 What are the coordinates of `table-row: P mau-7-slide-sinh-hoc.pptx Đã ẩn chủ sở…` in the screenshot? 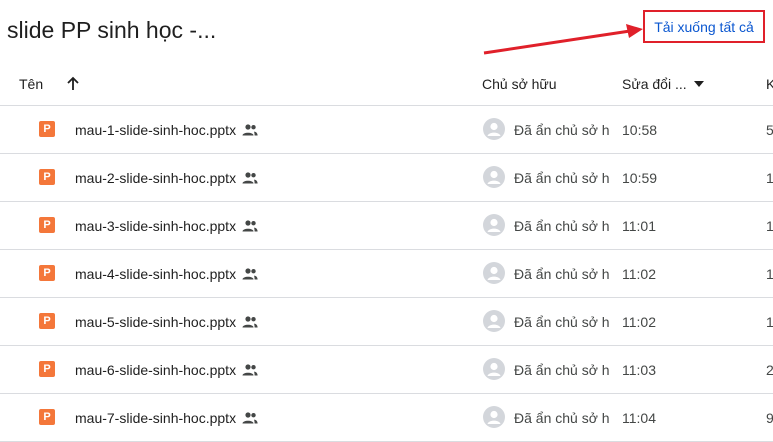 It's located at (386, 418).